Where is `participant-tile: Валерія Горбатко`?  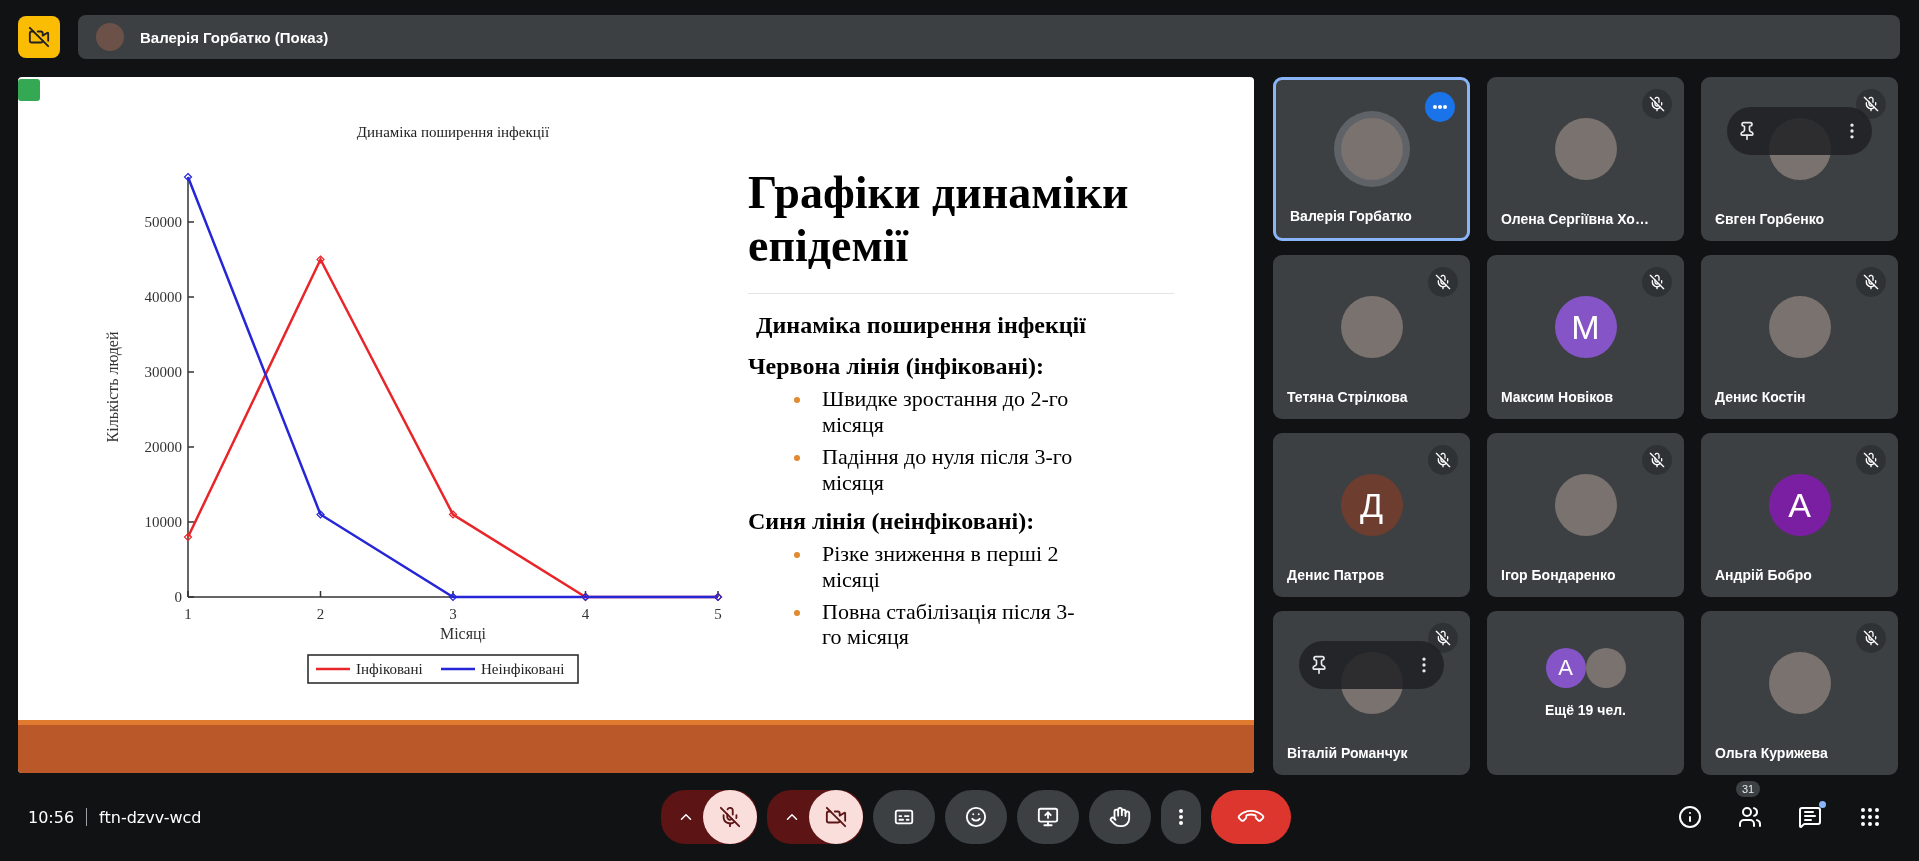 participant-tile: Валерія Горбатко is located at coordinates (1371, 159).